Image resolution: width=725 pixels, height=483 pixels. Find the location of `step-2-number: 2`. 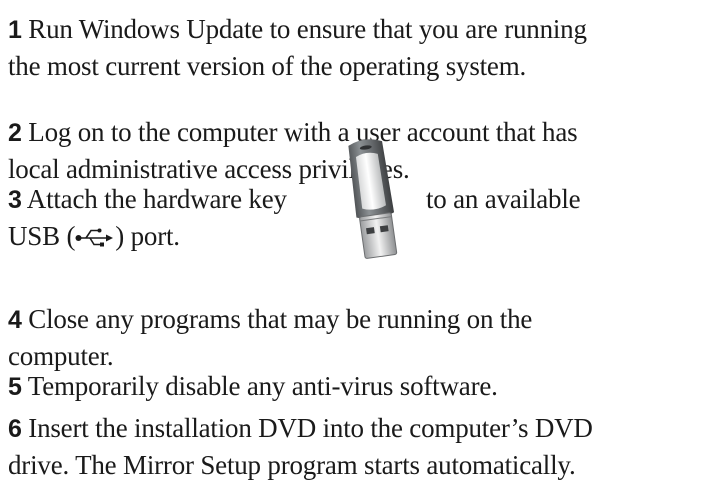

step-2-number: 2 is located at coordinates (15, 133).